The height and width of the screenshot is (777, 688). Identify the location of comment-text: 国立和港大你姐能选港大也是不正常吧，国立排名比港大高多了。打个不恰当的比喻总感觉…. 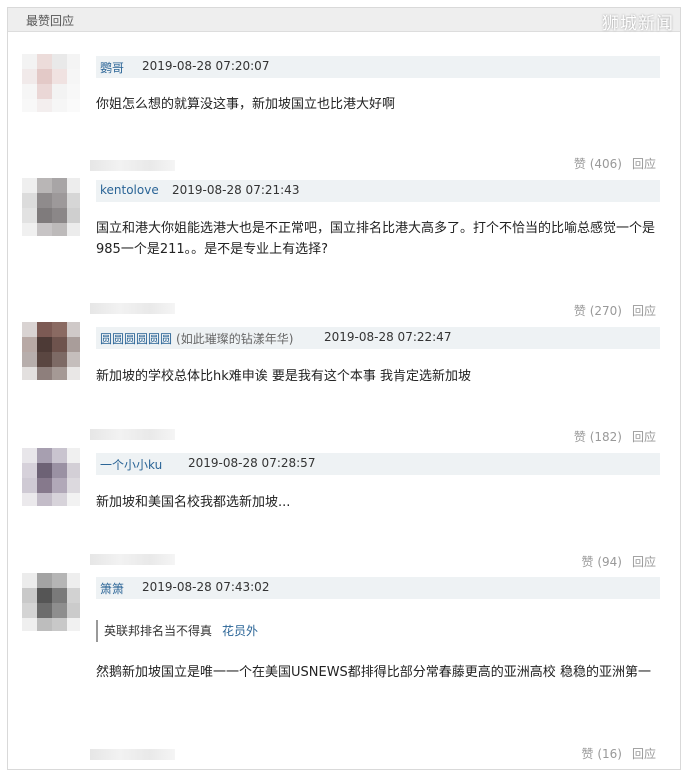
(376, 239).